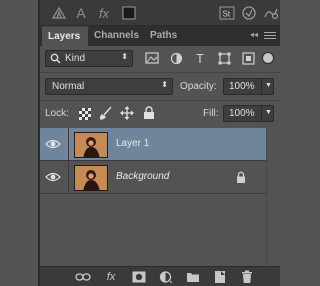 The height and width of the screenshot is (286, 320). I want to click on layer-name: Background, so click(142, 176).